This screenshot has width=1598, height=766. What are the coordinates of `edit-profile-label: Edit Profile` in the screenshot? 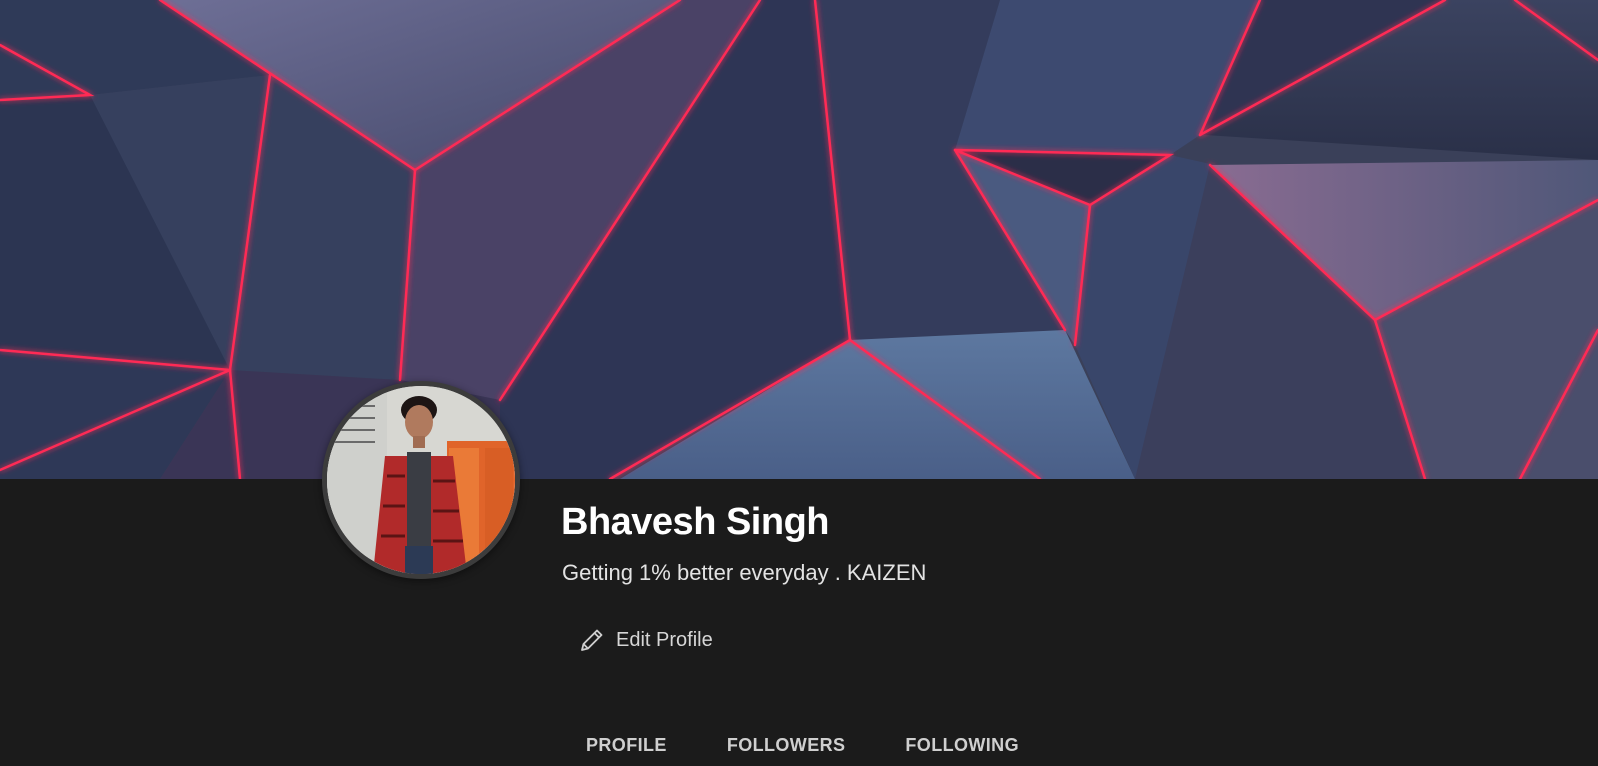 It's located at (664, 639).